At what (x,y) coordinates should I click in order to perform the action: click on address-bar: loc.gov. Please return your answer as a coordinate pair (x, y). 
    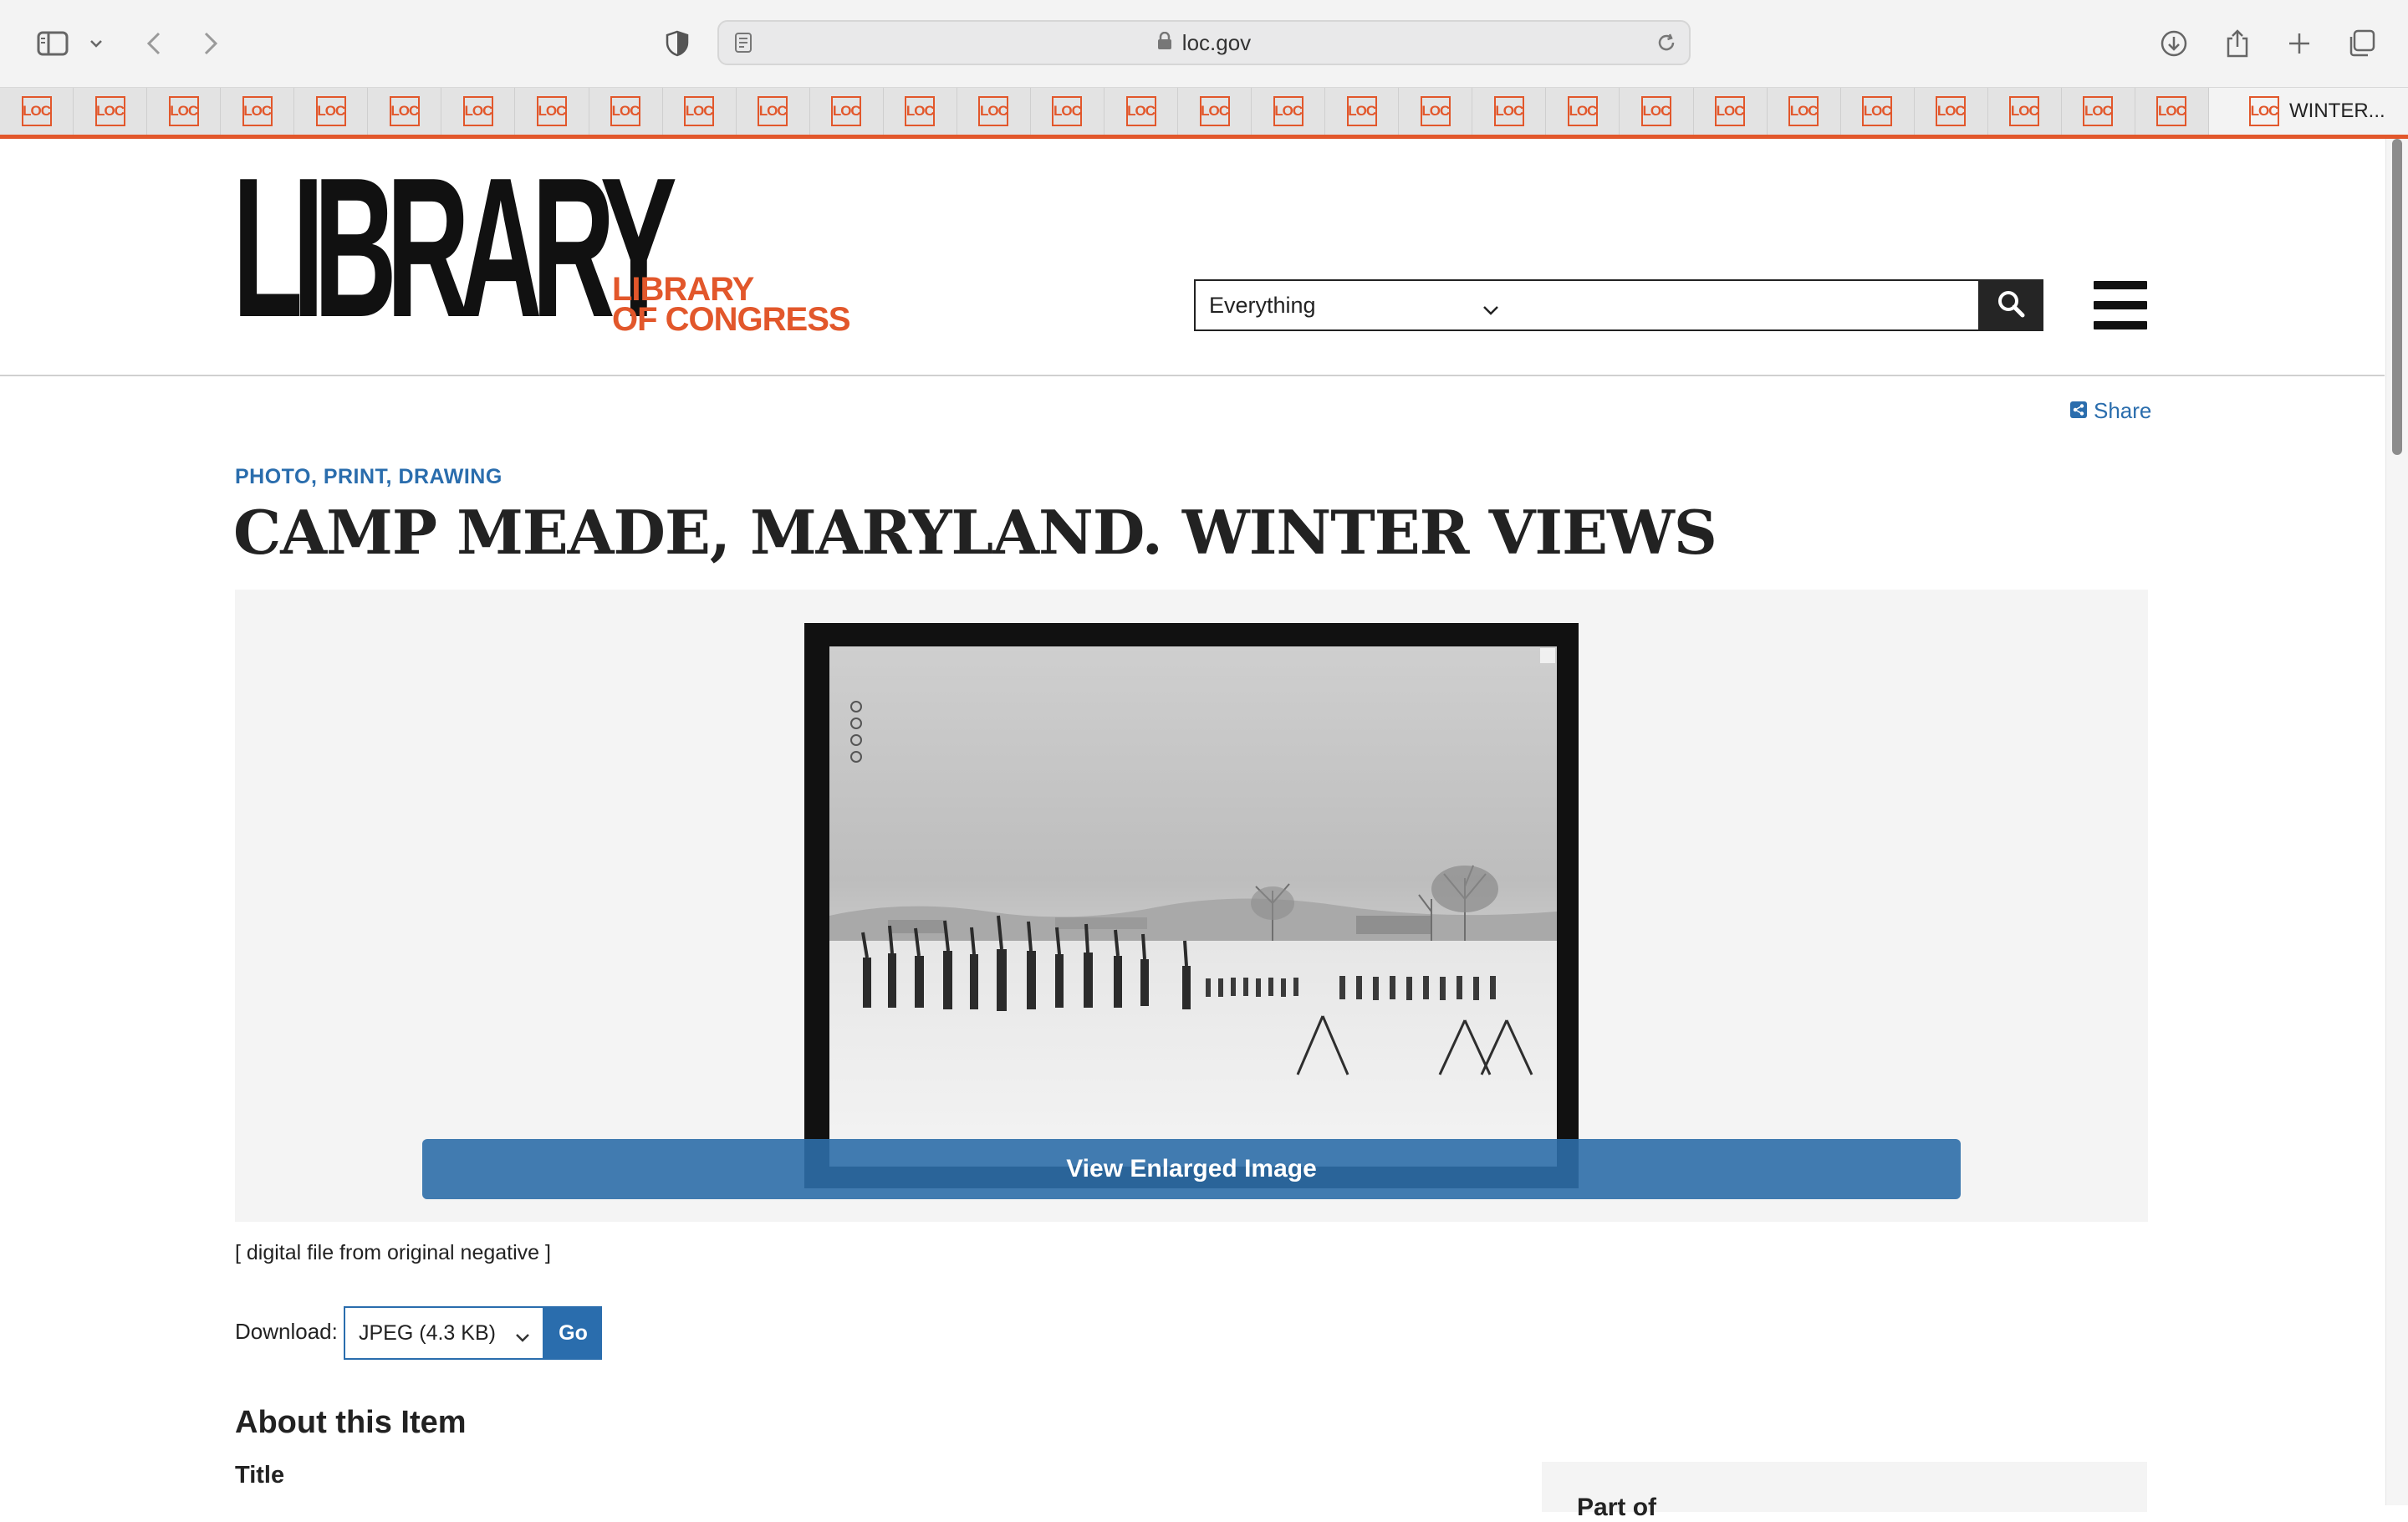
    Looking at the image, I should click on (1204, 42).